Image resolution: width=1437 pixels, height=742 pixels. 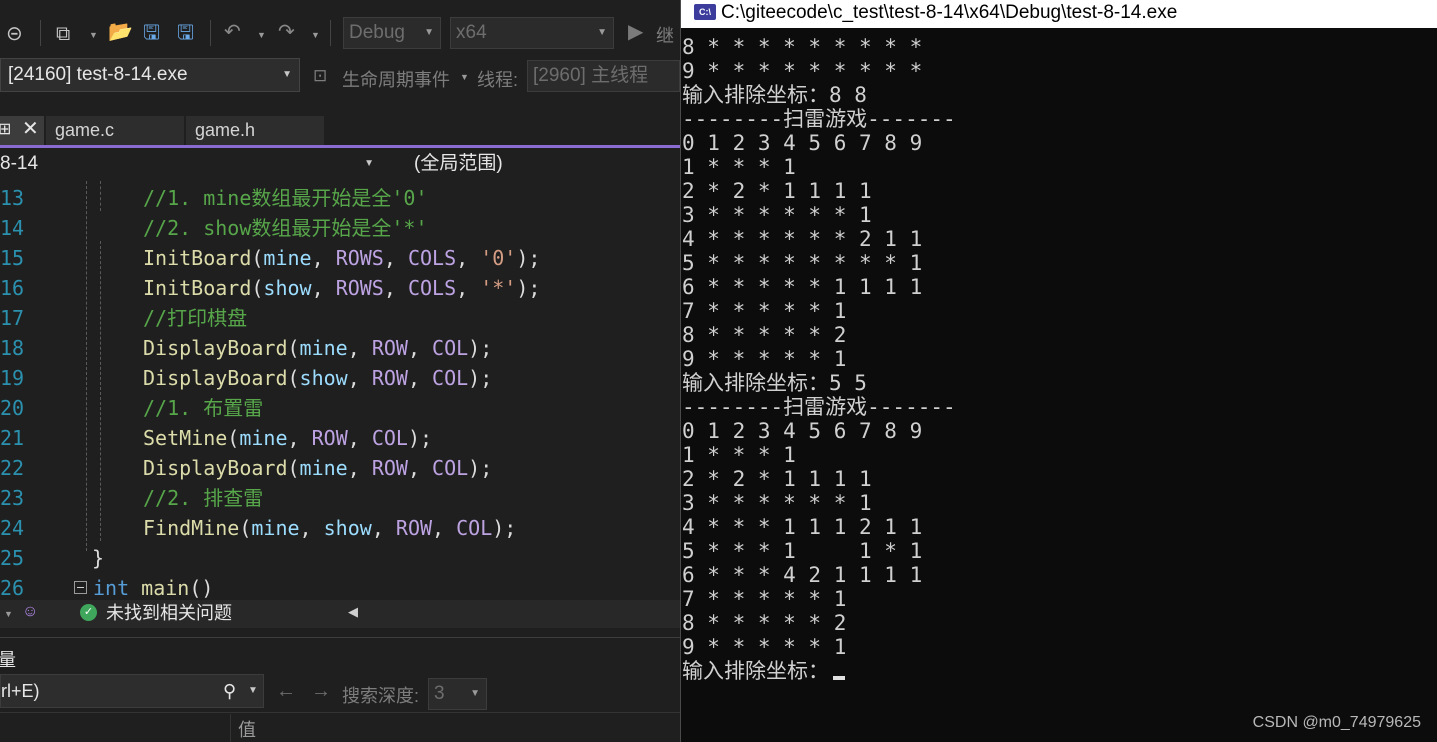 I want to click on scope-dropdown: (全局范围), so click(x=540, y=164).